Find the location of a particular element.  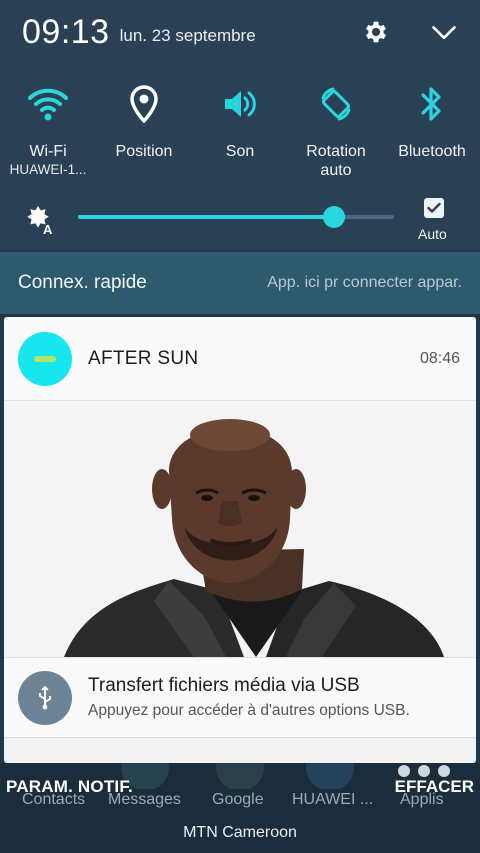

toggle-rotation-label: Rotation is located at coordinates (336, 151).